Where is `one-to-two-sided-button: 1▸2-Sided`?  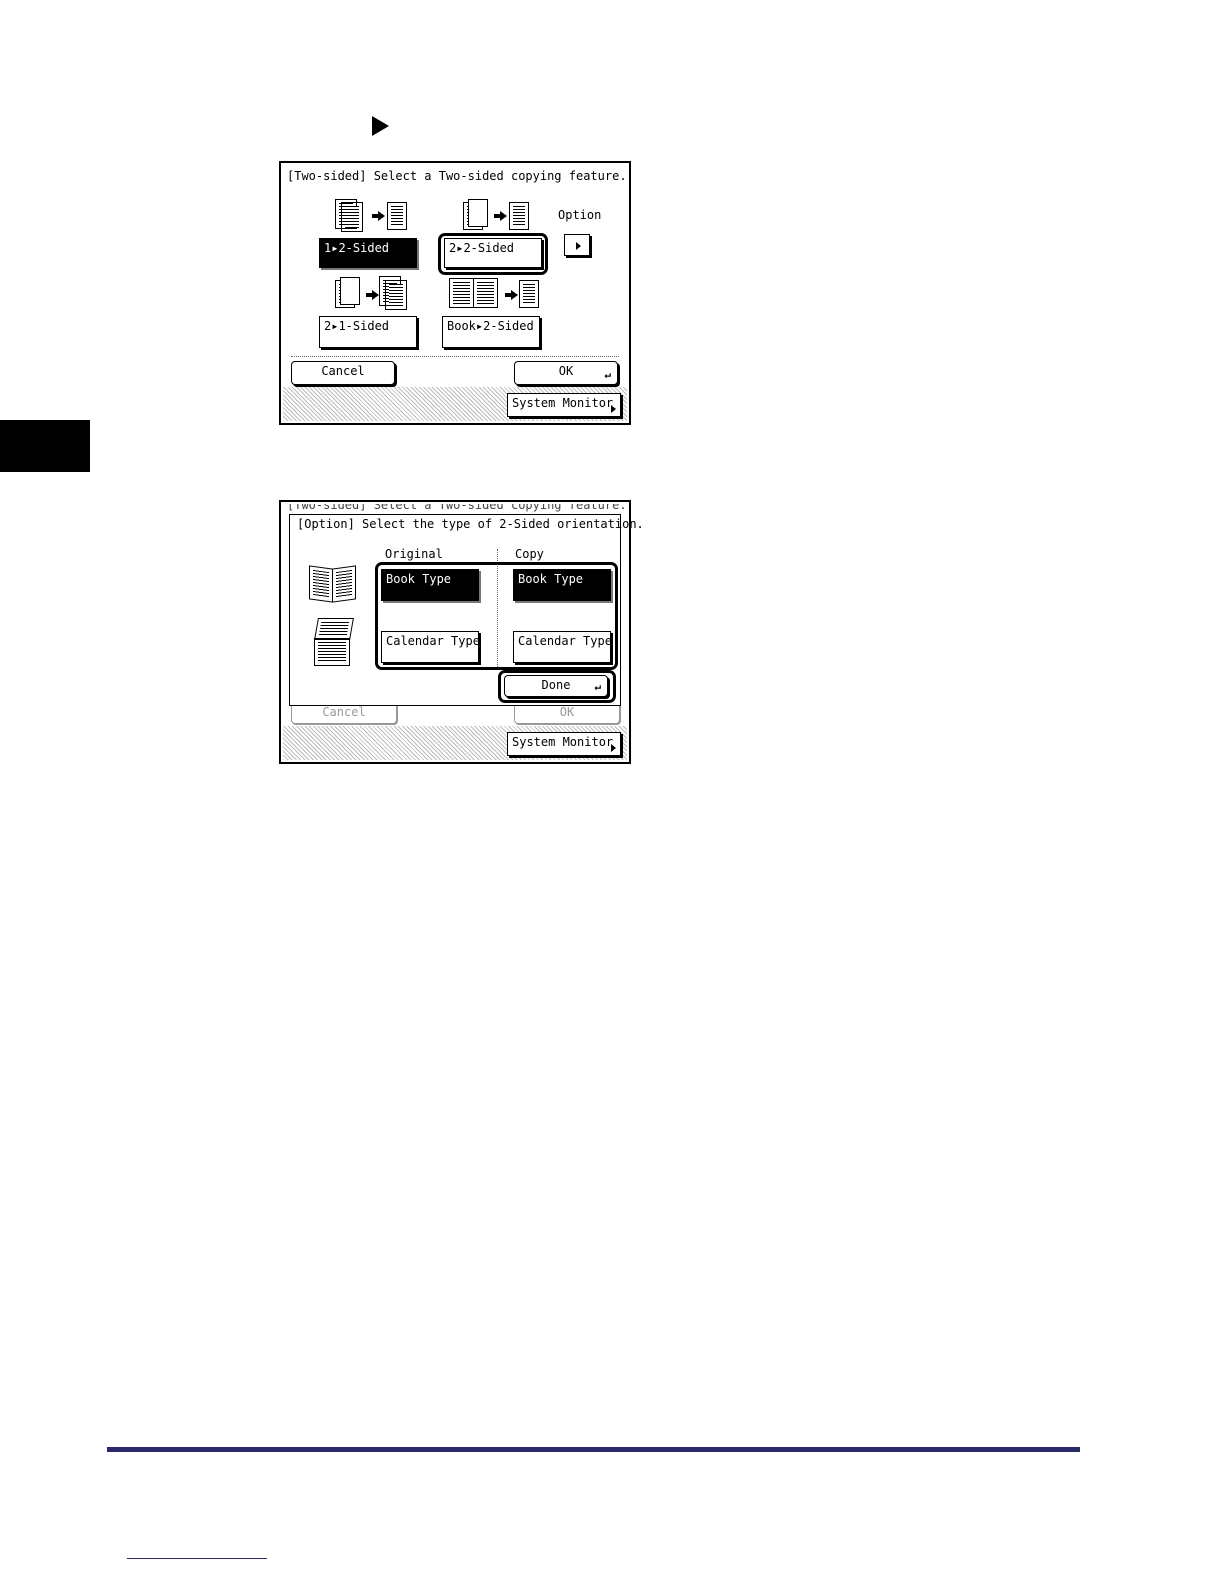 one-to-two-sided-button: 1▸2-Sided is located at coordinates (368, 253).